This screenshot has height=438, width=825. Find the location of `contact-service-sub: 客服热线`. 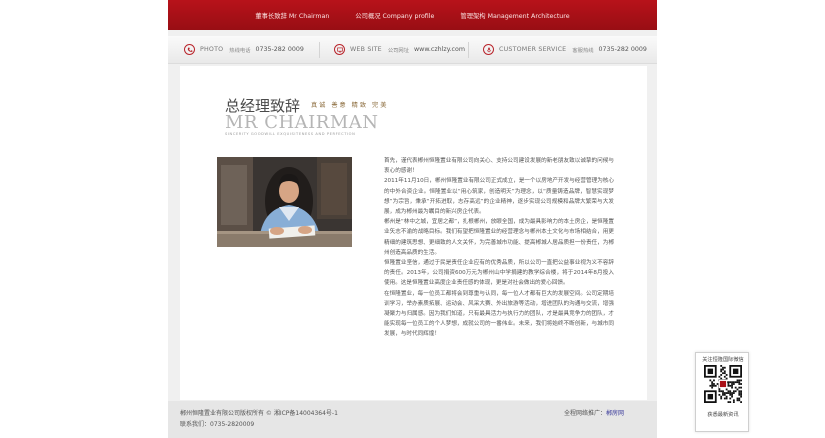

contact-service-sub: 客服热线 is located at coordinates (583, 50).